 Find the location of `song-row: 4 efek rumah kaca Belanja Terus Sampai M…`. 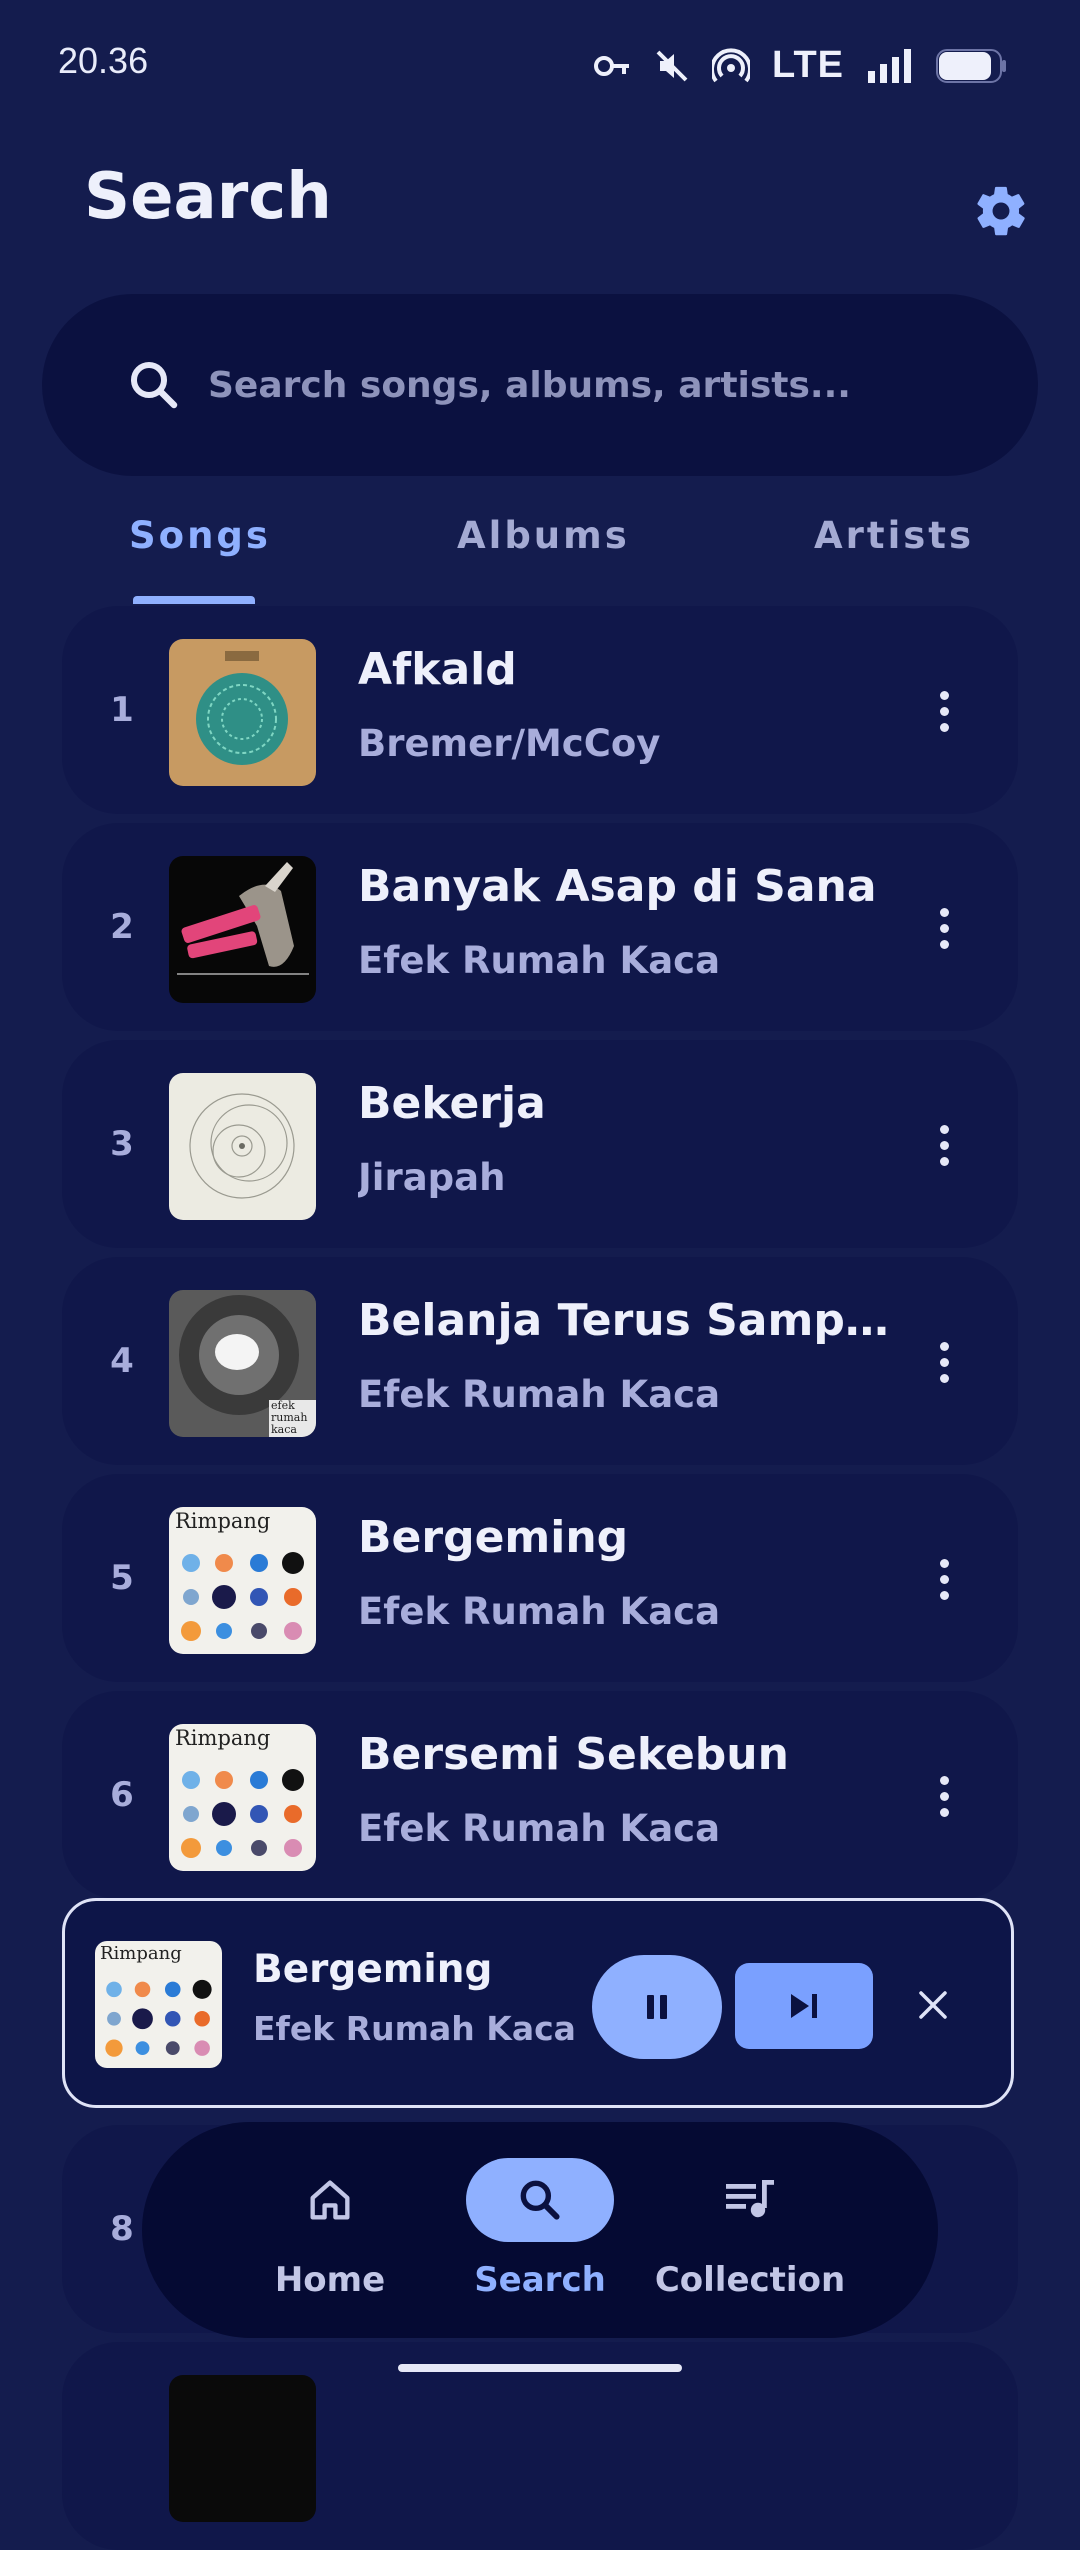

song-row: 4 efek rumah kaca Belanja Terus Sampai M… is located at coordinates (540, 1361).